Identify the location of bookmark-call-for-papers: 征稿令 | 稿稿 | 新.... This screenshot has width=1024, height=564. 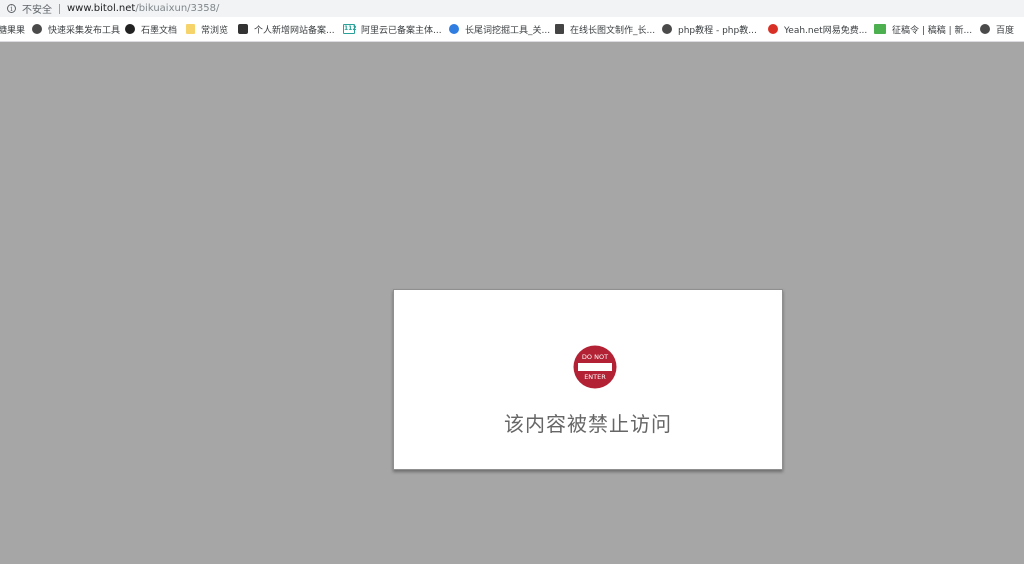
(927, 29).